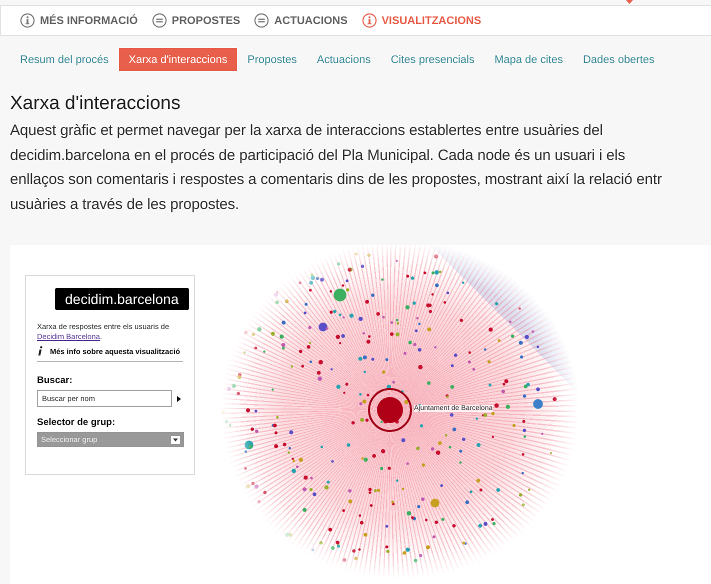 The image size is (711, 584). Describe the element at coordinates (178, 59) in the screenshot. I see `sub-tab: Xarxa d'interaccions` at that location.